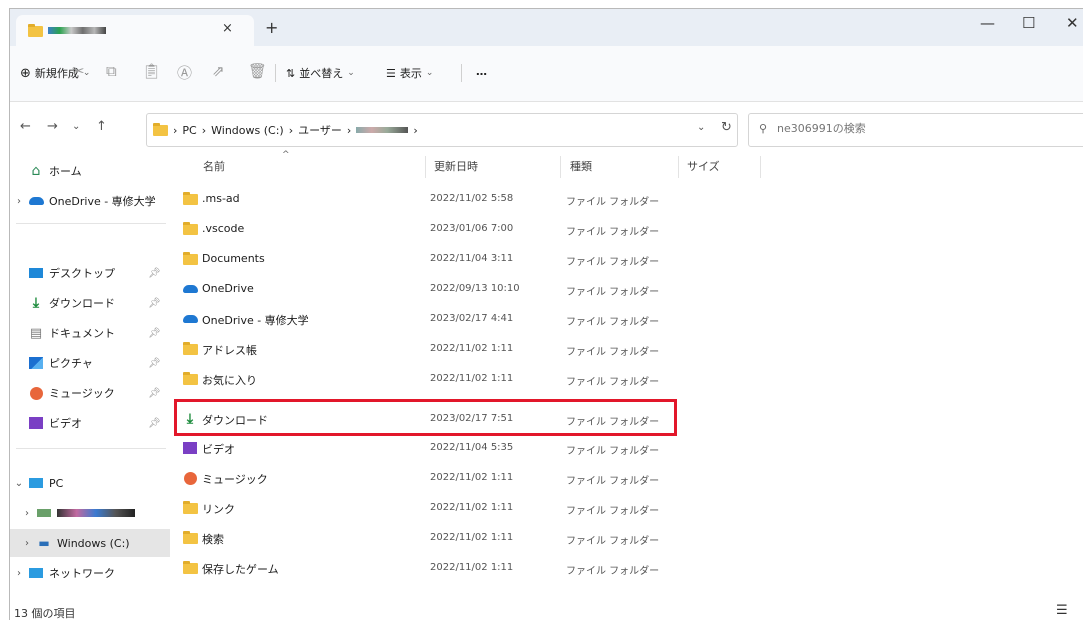 This screenshot has height=620, width=1083. What do you see at coordinates (90, 483) in the screenshot?
I see `sidebar-item-pc: ⌄ PC` at bounding box center [90, 483].